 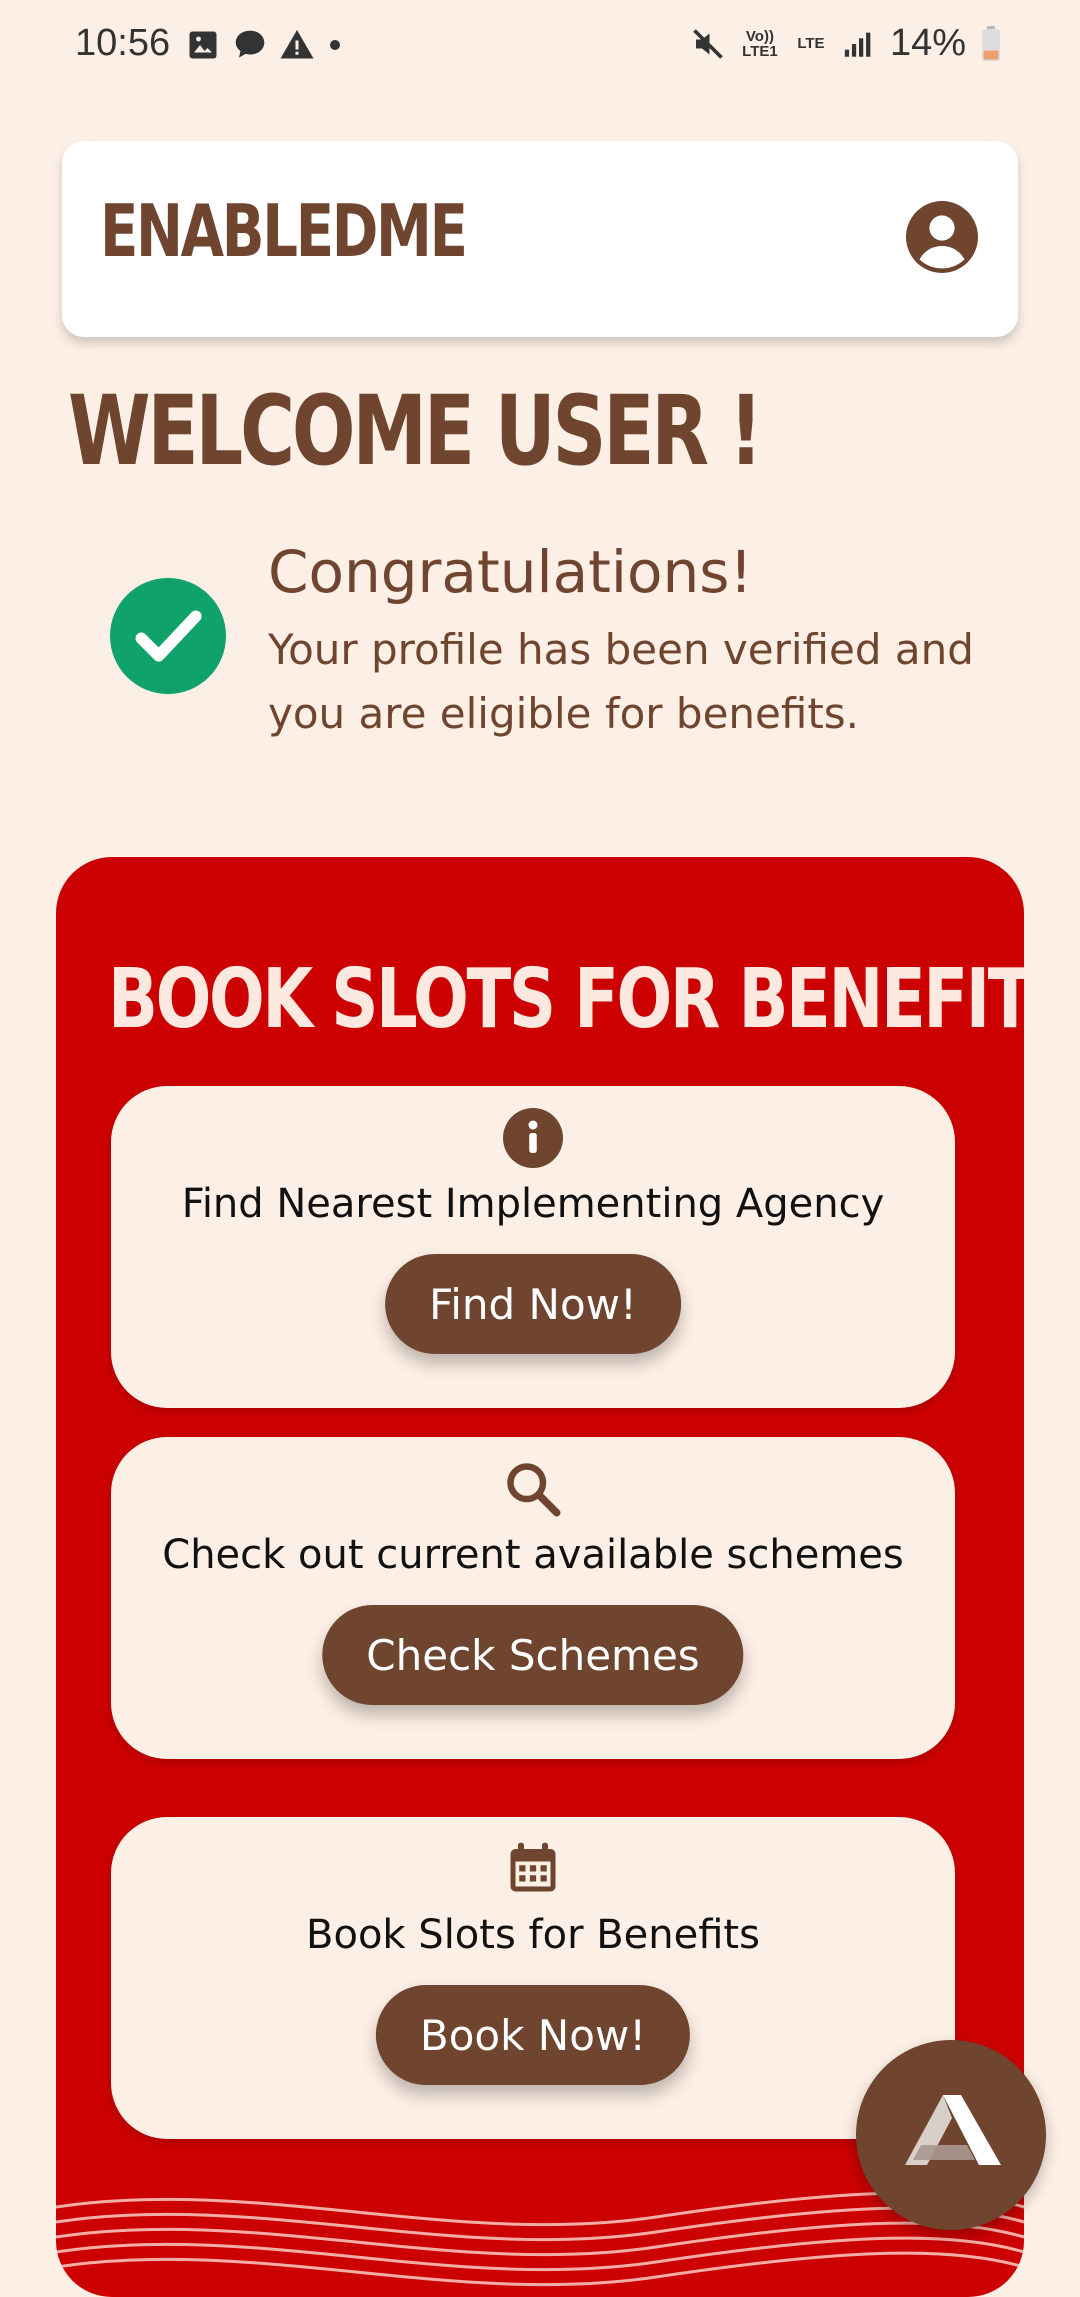 I want to click on book-slots-card: Book Slots for Benefits Book Now!, so click(x=533, y=1978).